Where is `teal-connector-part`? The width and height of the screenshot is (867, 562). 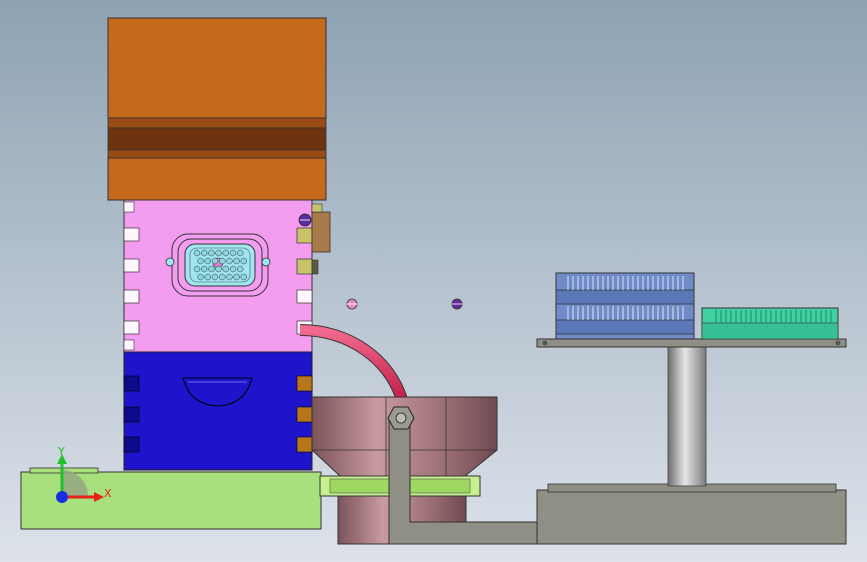 teal-connector-part is located at coordinates (770, 323).